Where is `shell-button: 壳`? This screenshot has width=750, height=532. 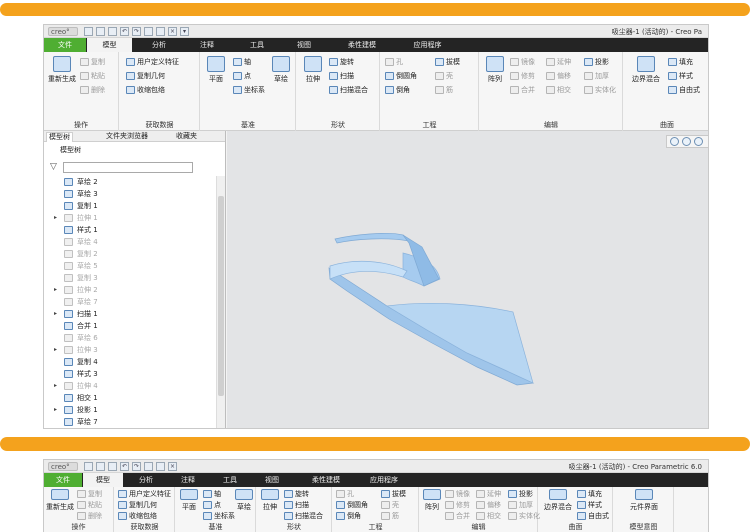 shell-button: 壳 is located at coordinates (444, 76).